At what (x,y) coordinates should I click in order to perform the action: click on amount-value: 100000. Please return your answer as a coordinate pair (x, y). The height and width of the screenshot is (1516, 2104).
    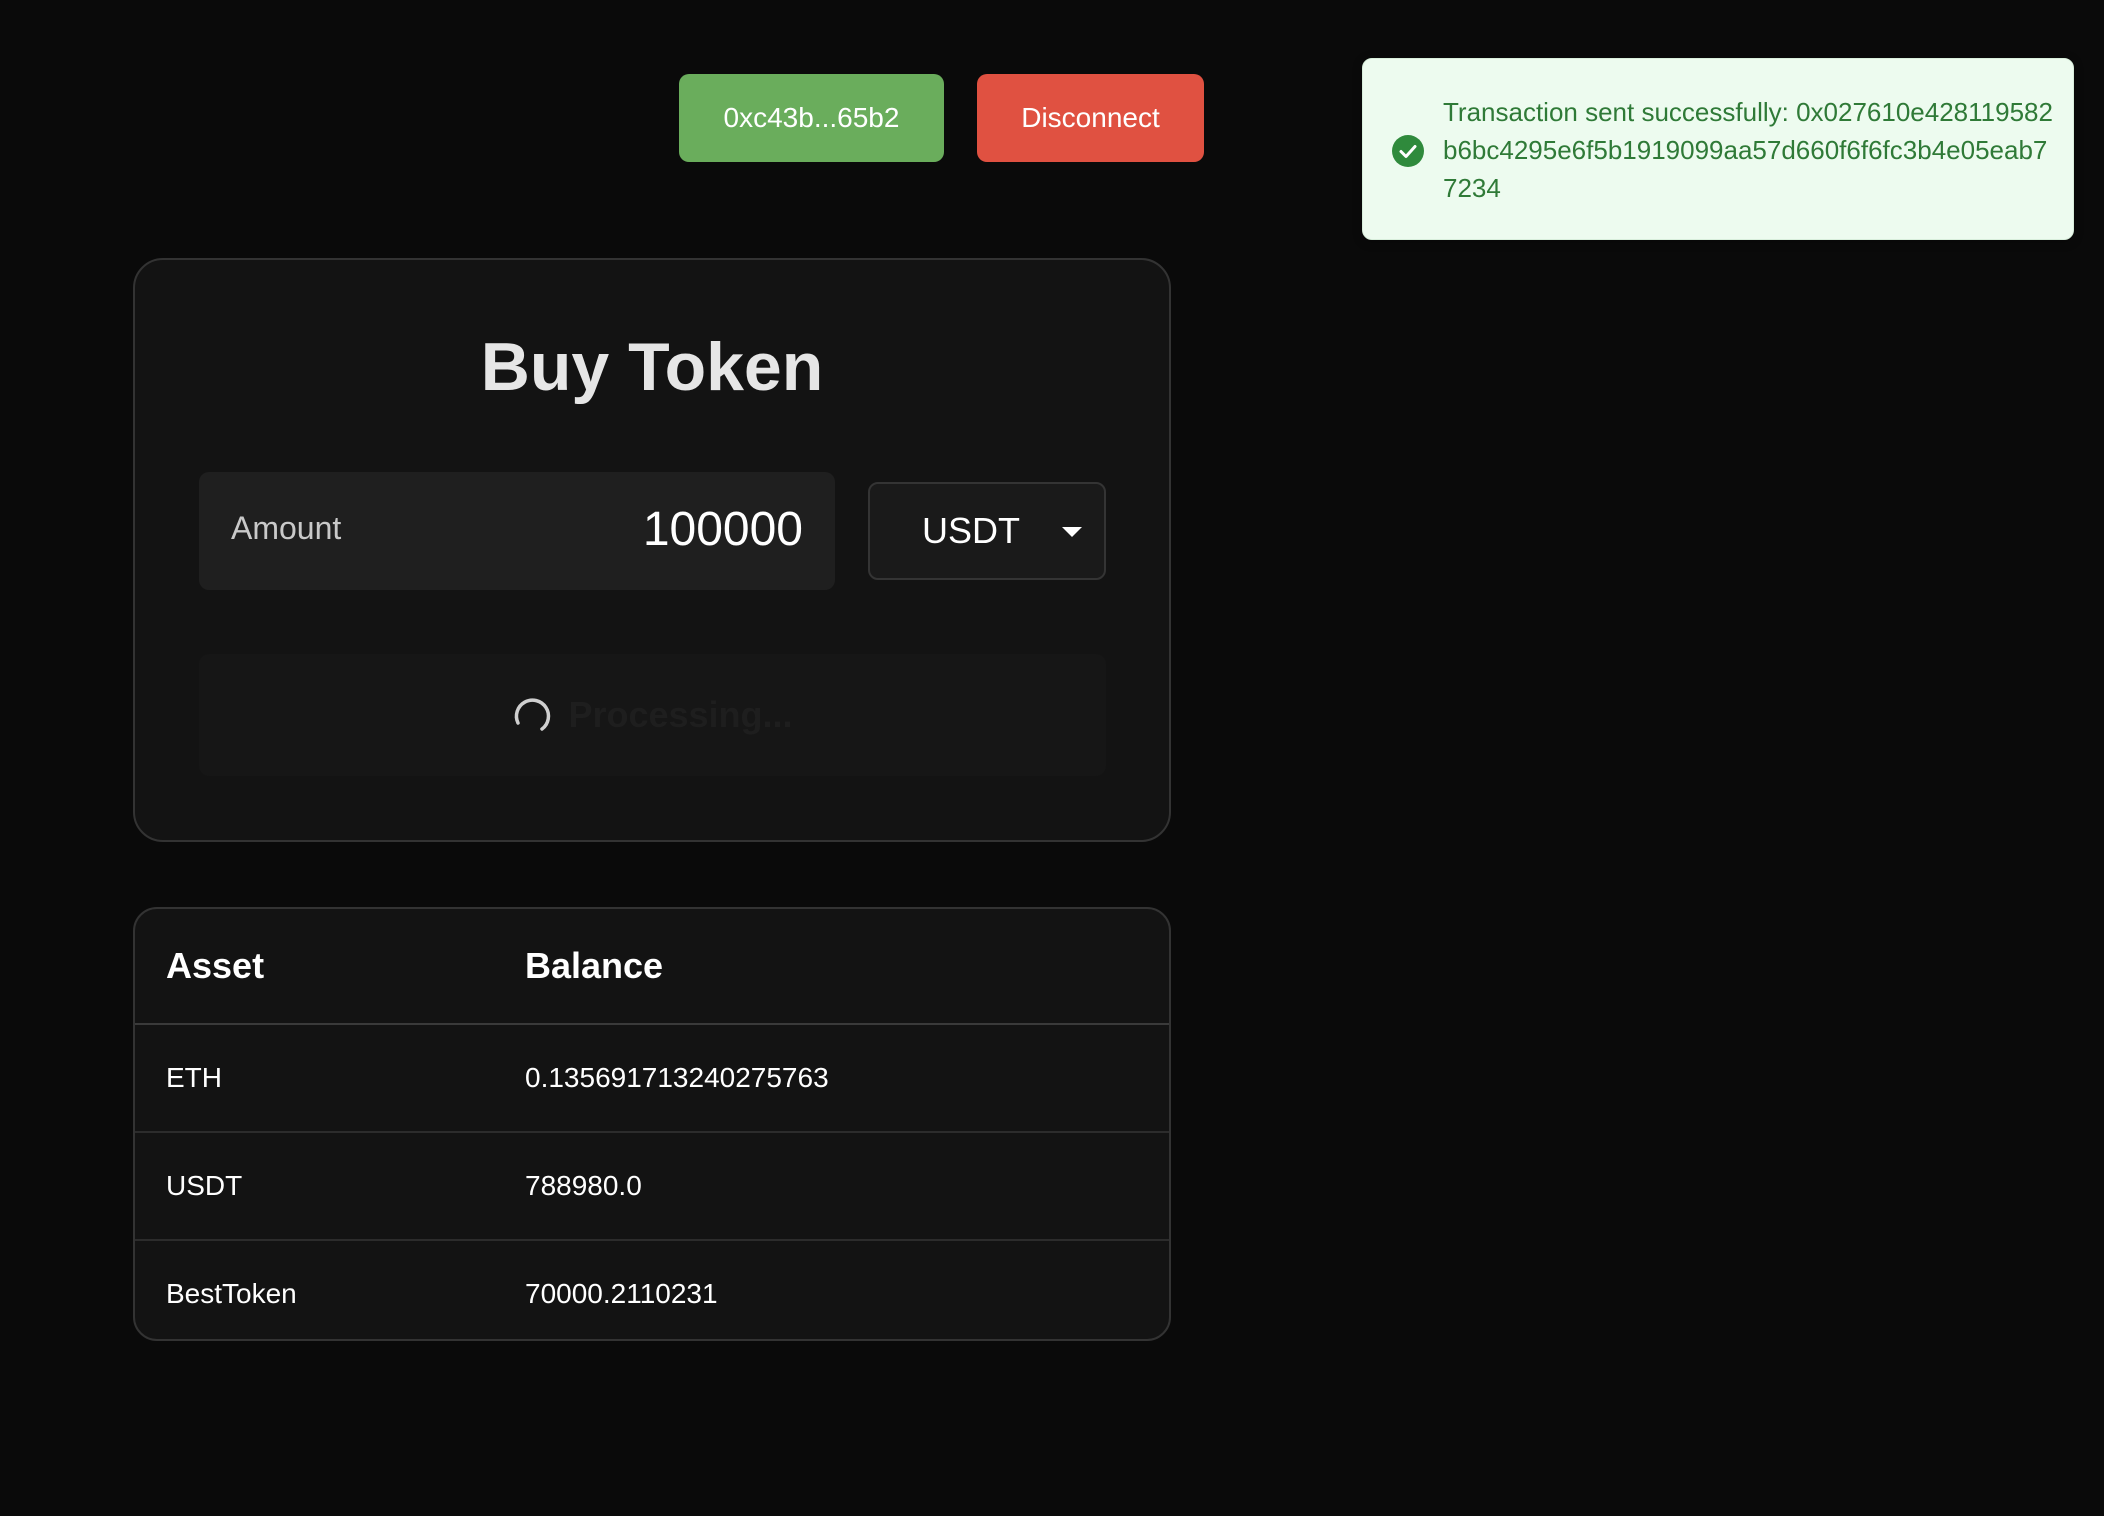
    Looking at the image, I should click on (722, 529).